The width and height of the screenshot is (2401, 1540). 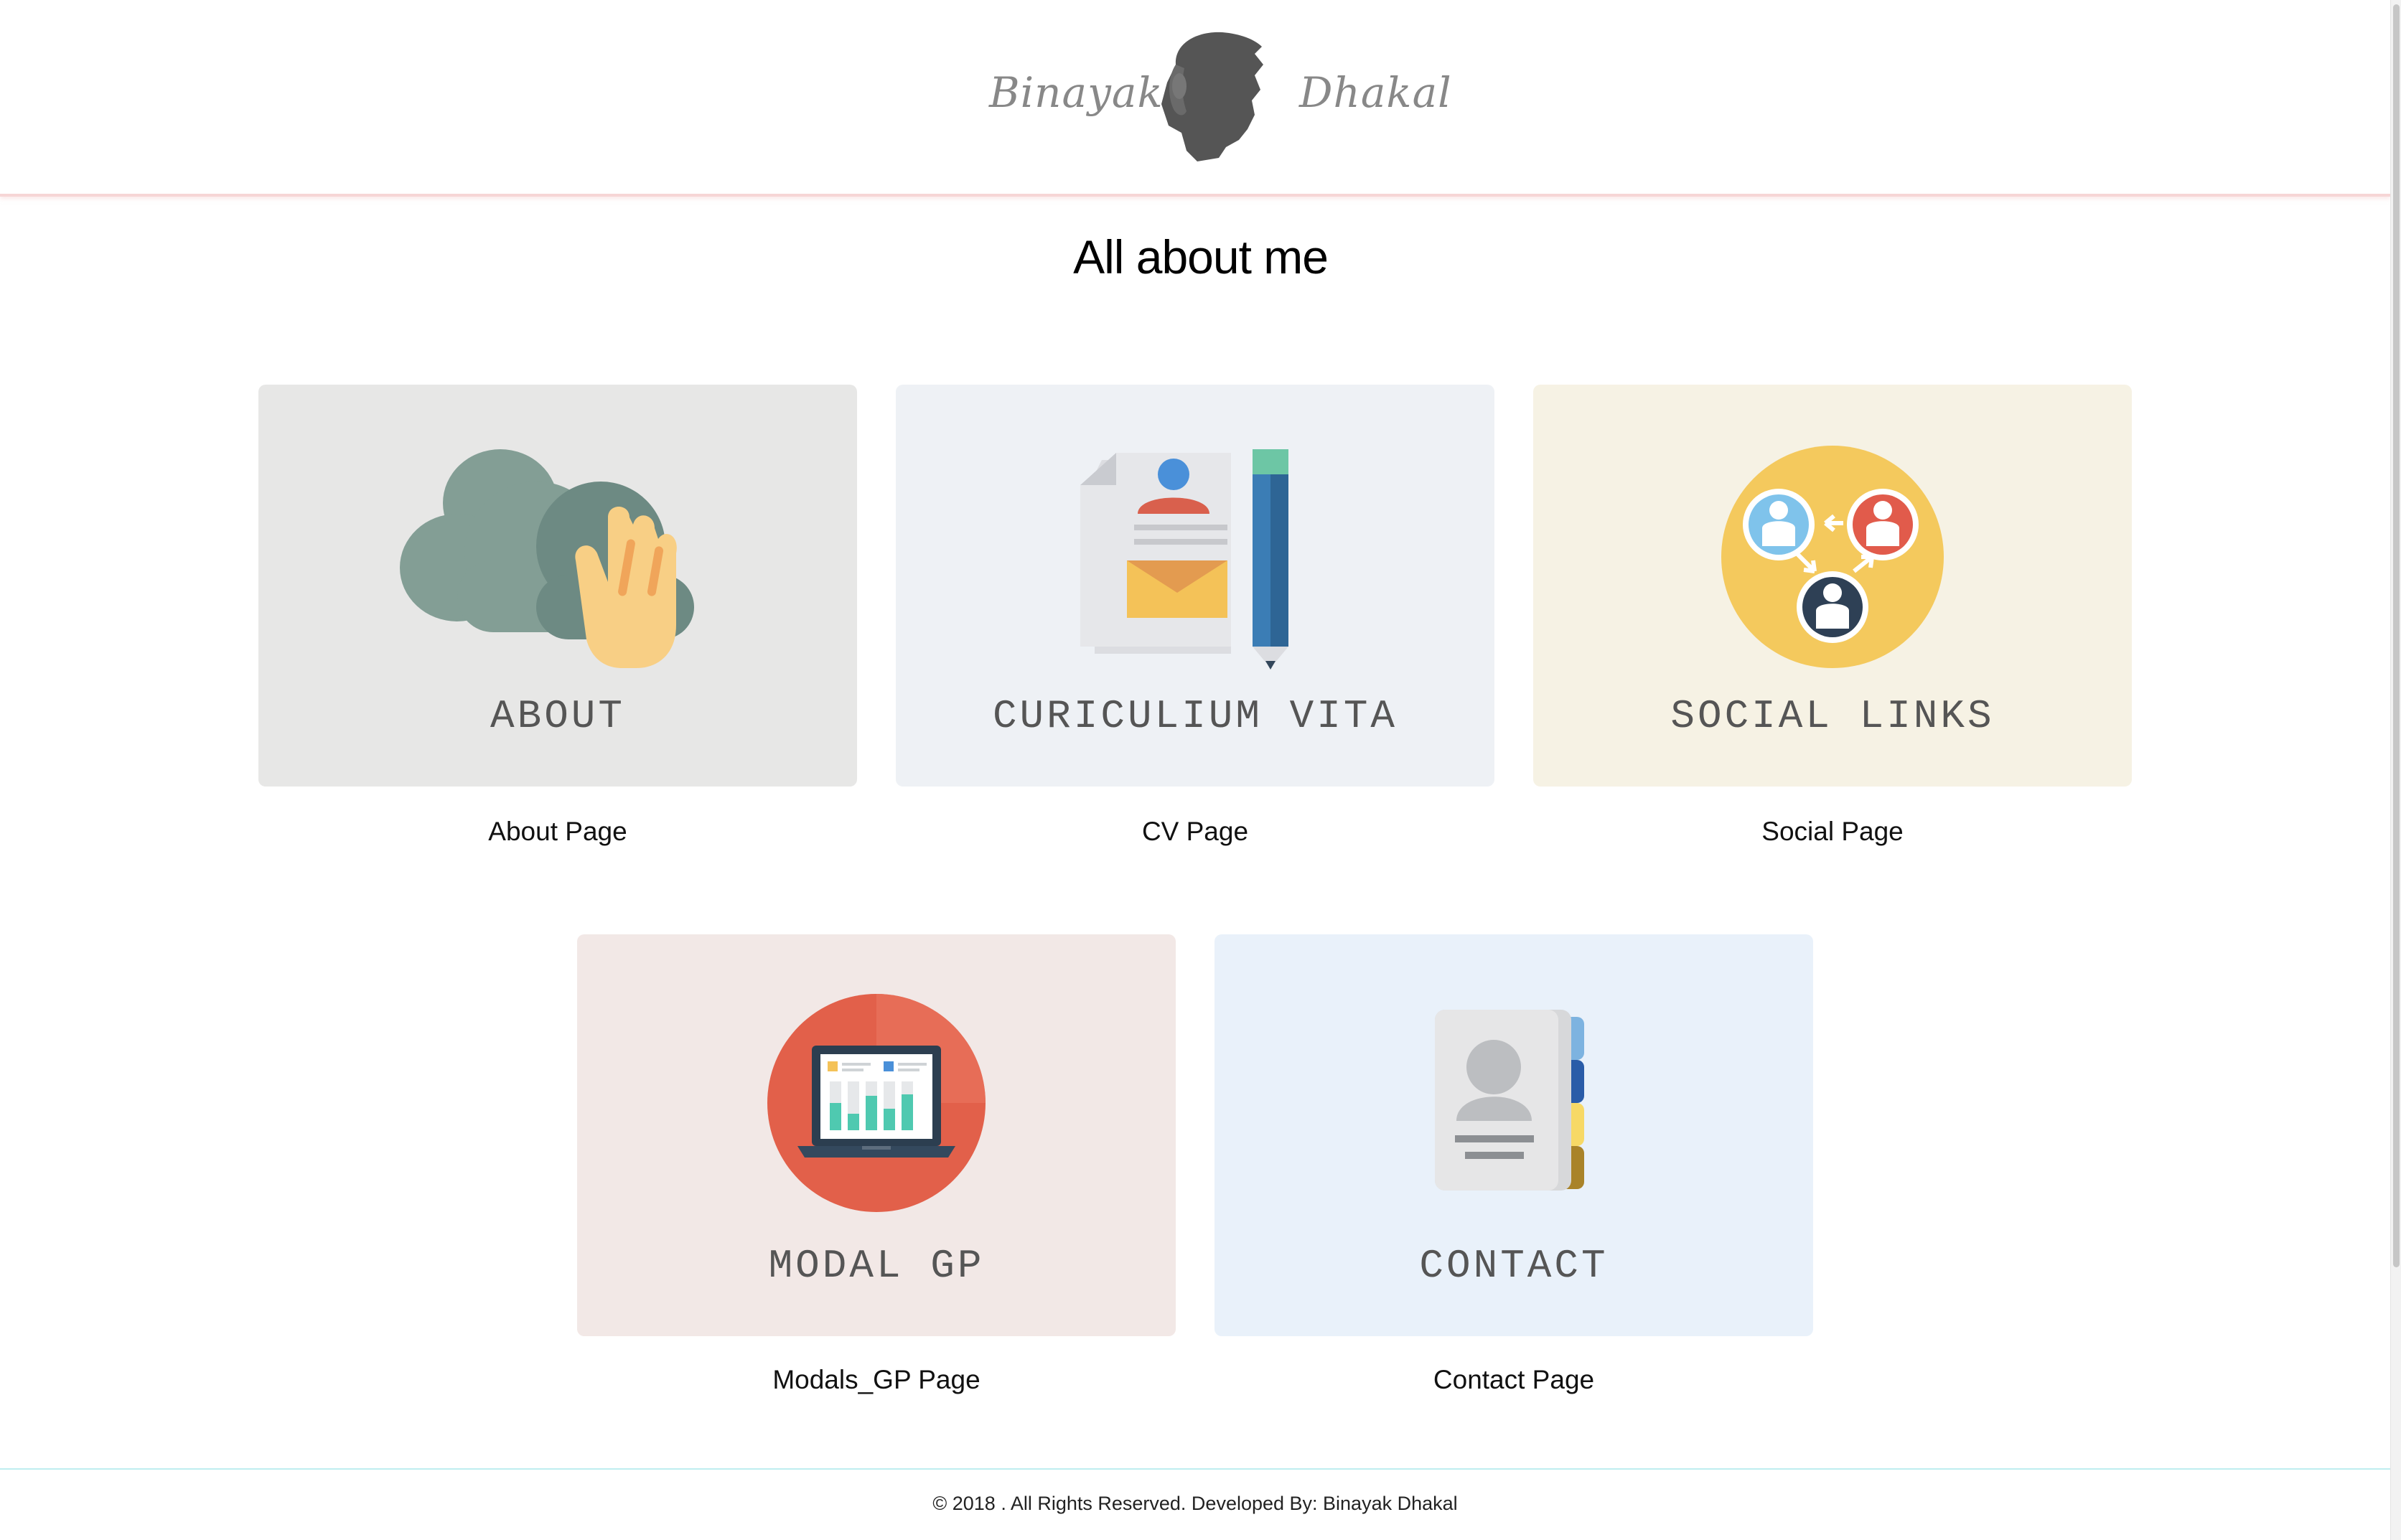 I want to click on site-logo: Binayak Dhakal, so click(x=1217, y=97).